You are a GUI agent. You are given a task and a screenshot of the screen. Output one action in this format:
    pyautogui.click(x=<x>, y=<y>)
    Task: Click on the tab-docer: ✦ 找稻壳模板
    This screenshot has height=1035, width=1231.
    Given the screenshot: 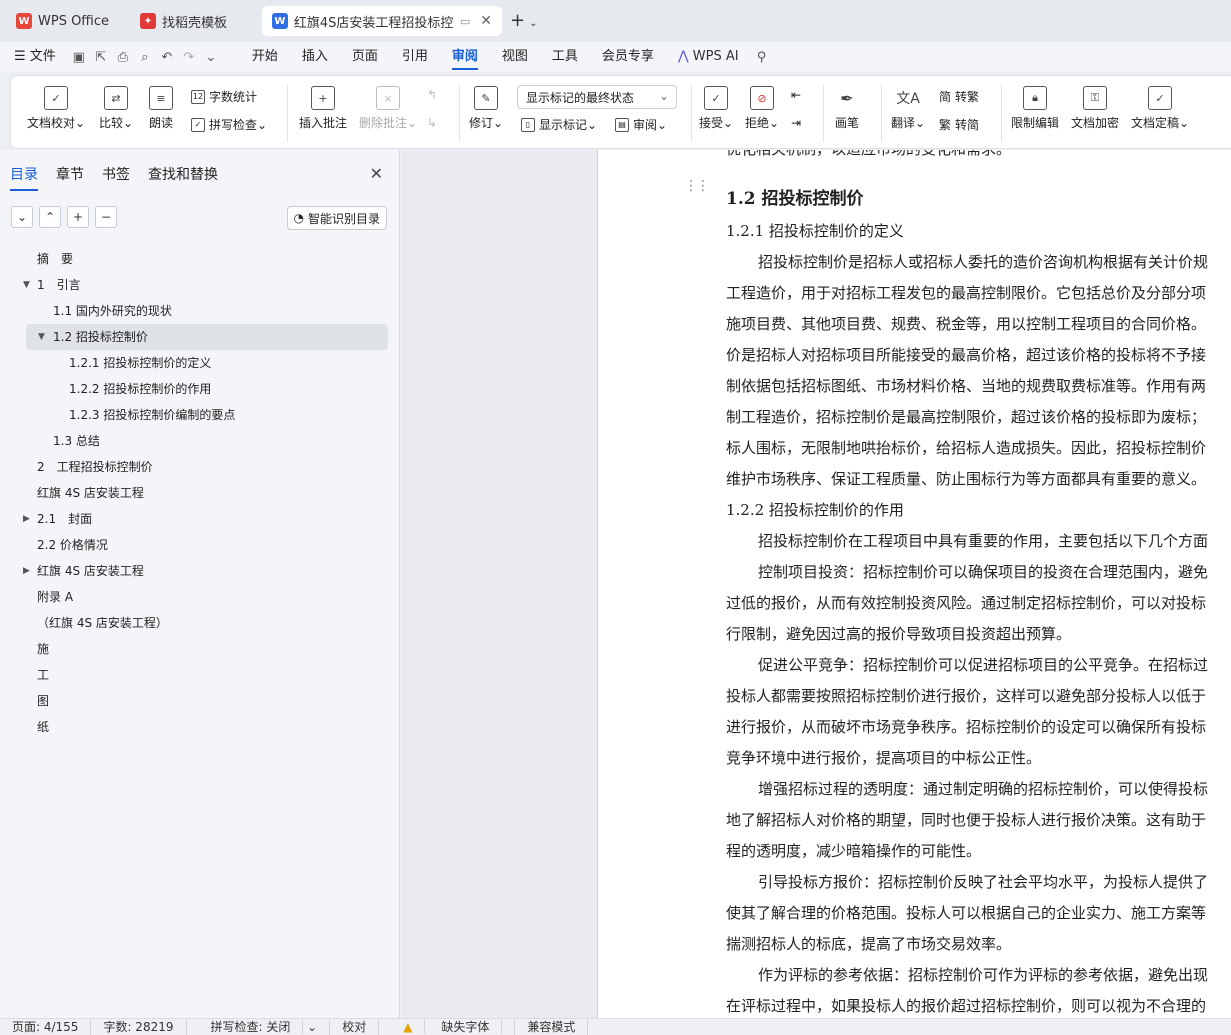 What is the action you would take?
    pyautogui.click(x=194, y=21)
    